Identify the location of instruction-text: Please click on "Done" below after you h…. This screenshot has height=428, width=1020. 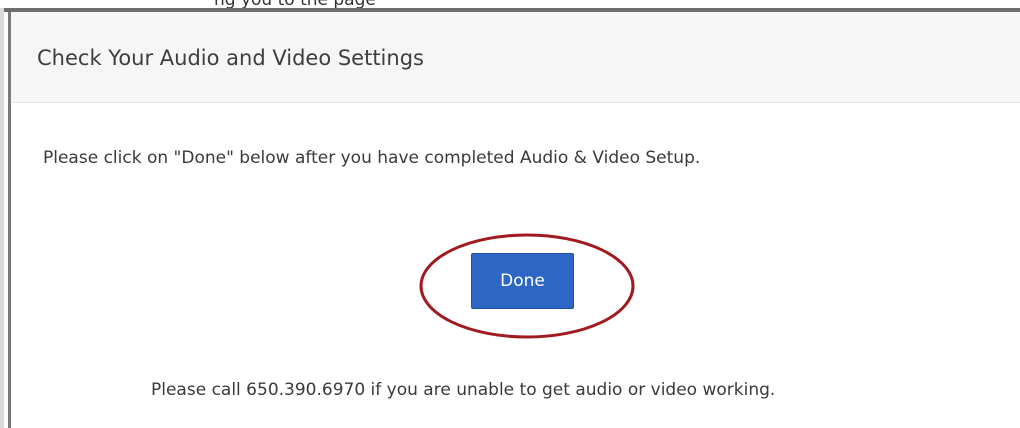
(372, 158).